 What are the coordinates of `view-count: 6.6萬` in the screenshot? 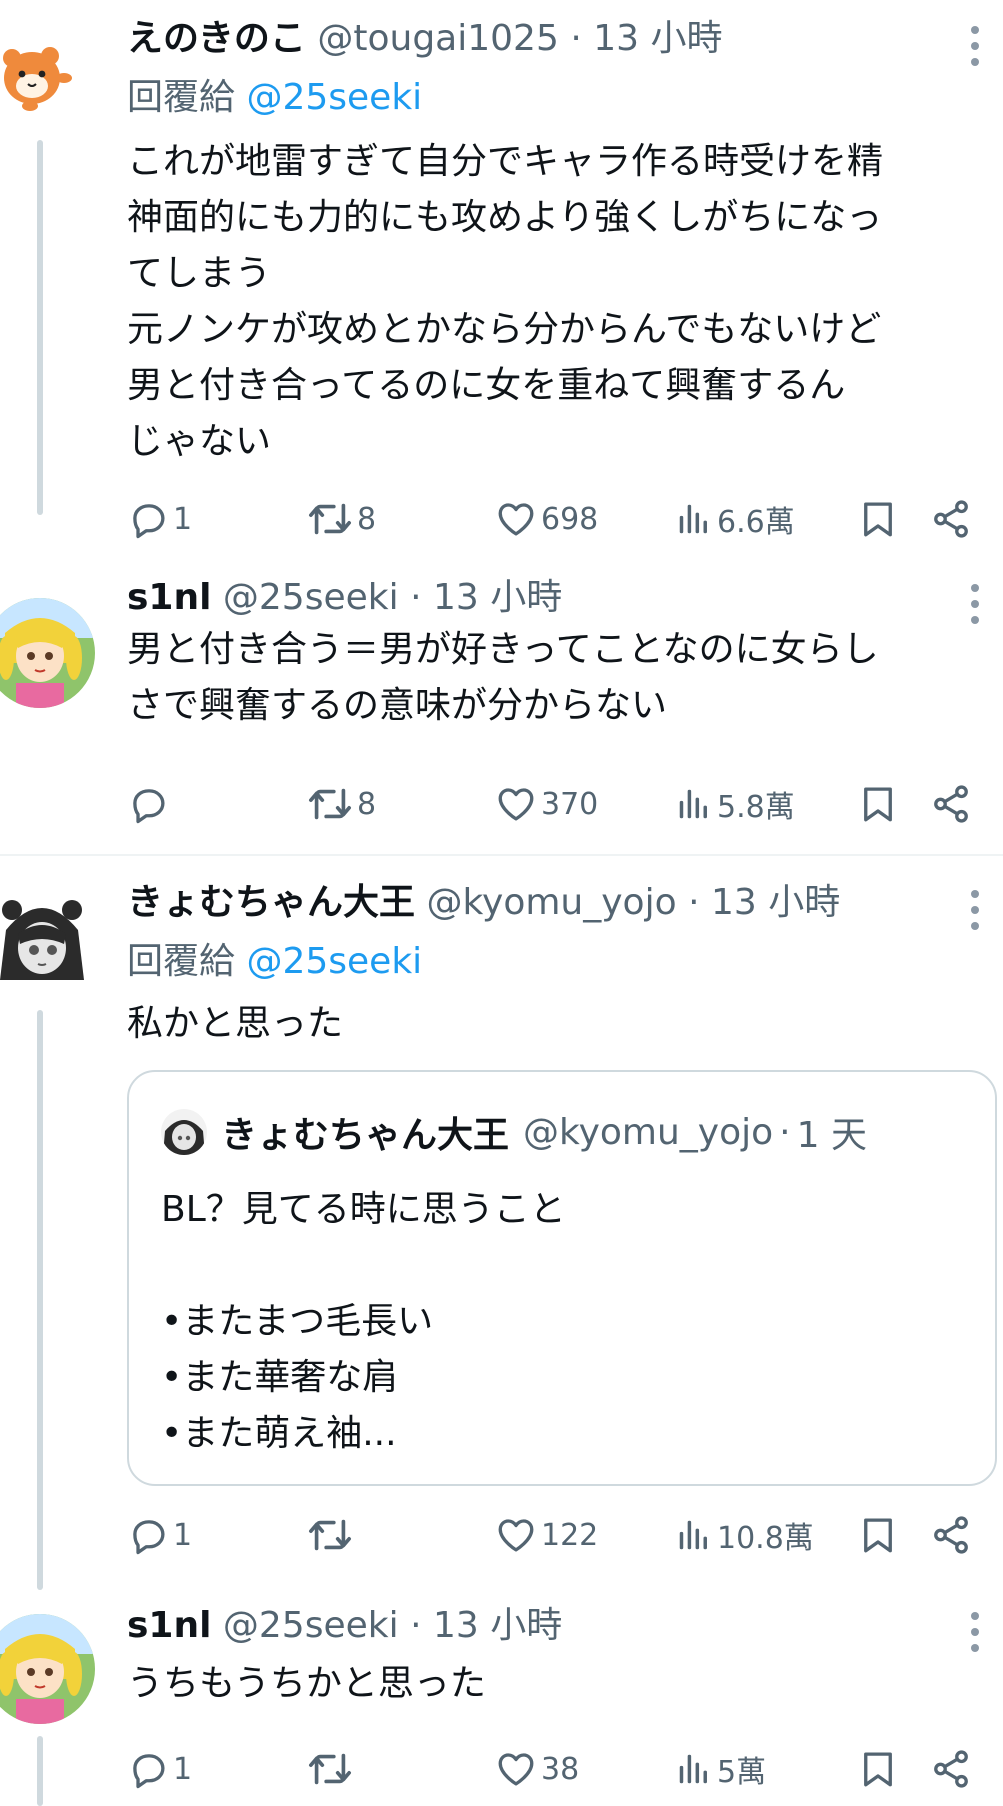 It's located at (756, 522).